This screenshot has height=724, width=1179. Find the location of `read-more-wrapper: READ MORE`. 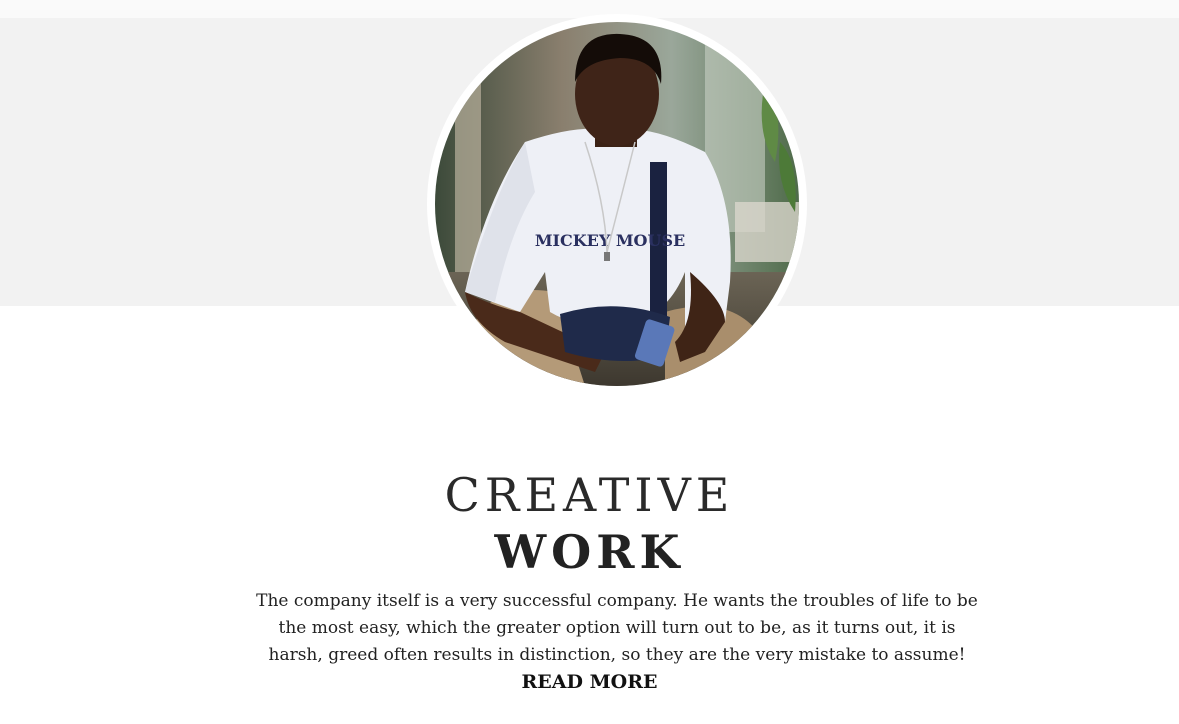

read-more-wrapper: READ MORE is located at coordinates (589, 682).